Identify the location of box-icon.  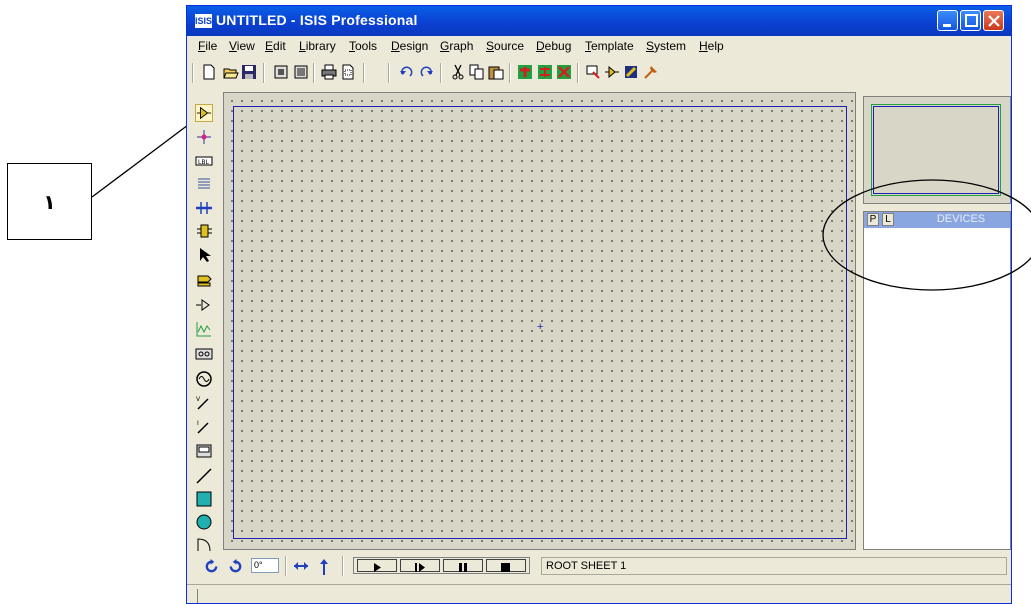
(204, 499).